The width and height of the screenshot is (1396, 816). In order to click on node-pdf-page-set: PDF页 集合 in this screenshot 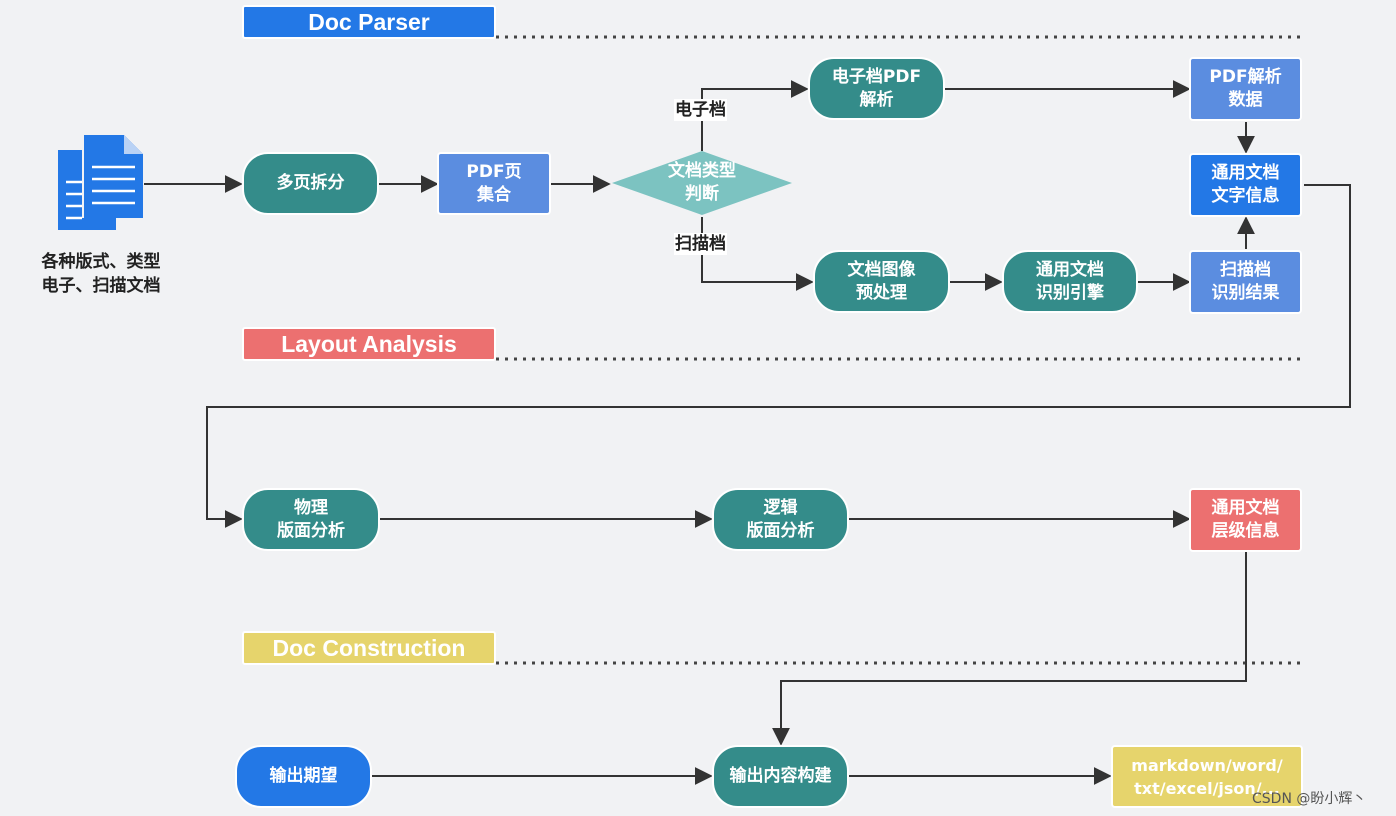, I will do `click(494, 183)`.